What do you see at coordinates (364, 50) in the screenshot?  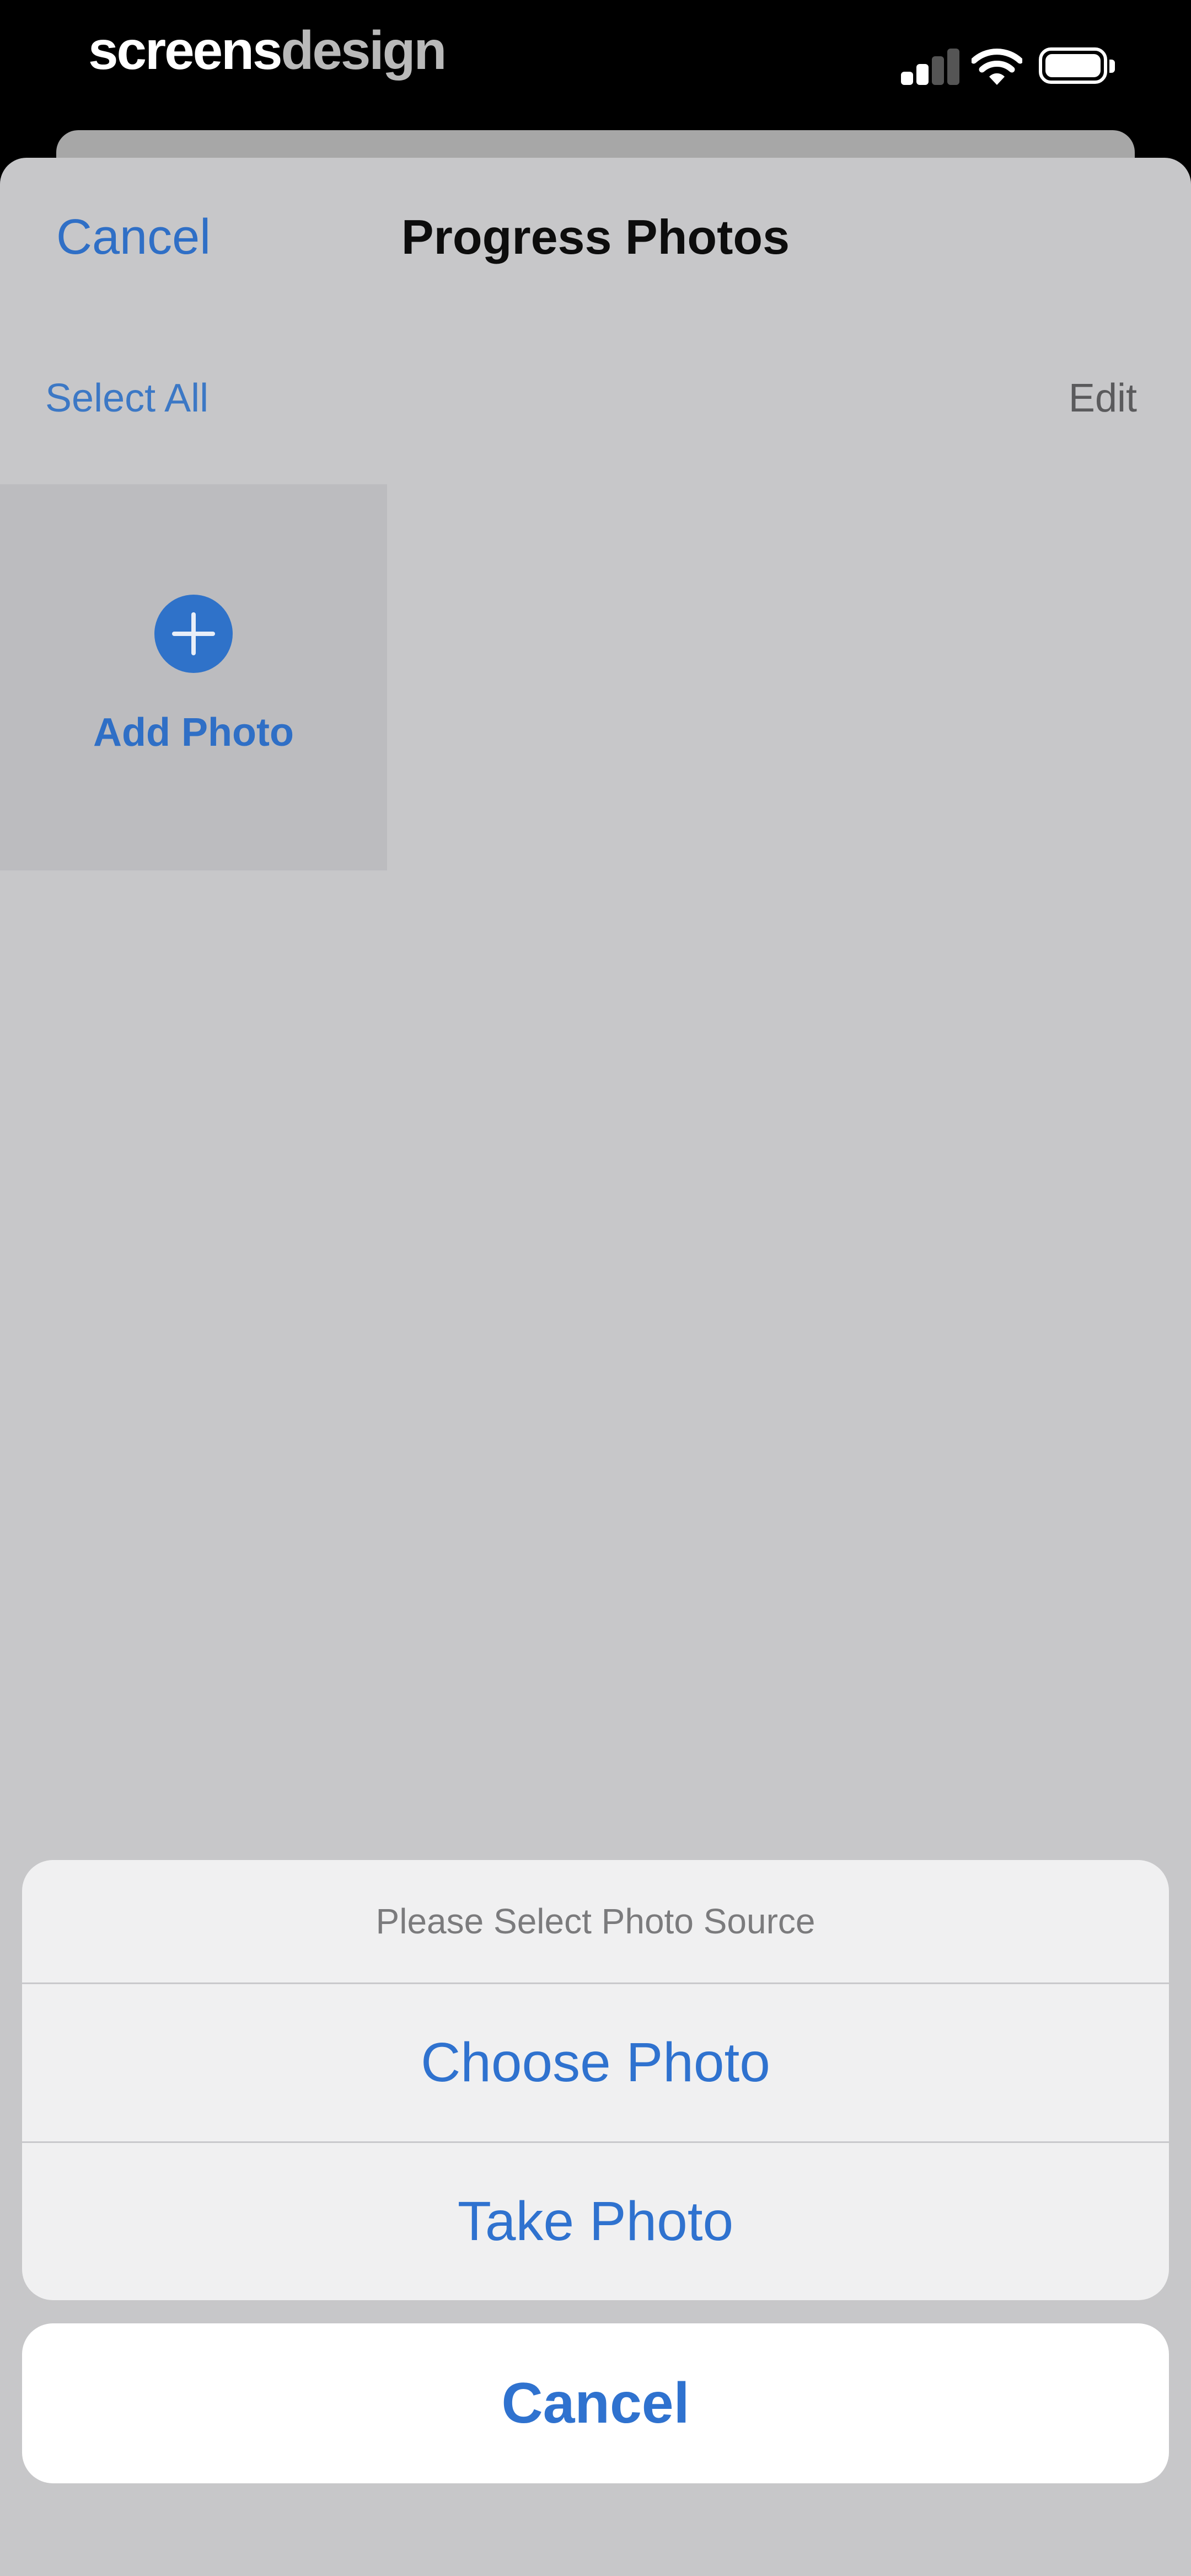 I see `brand-part2: design` at bounding box center [364, 50].